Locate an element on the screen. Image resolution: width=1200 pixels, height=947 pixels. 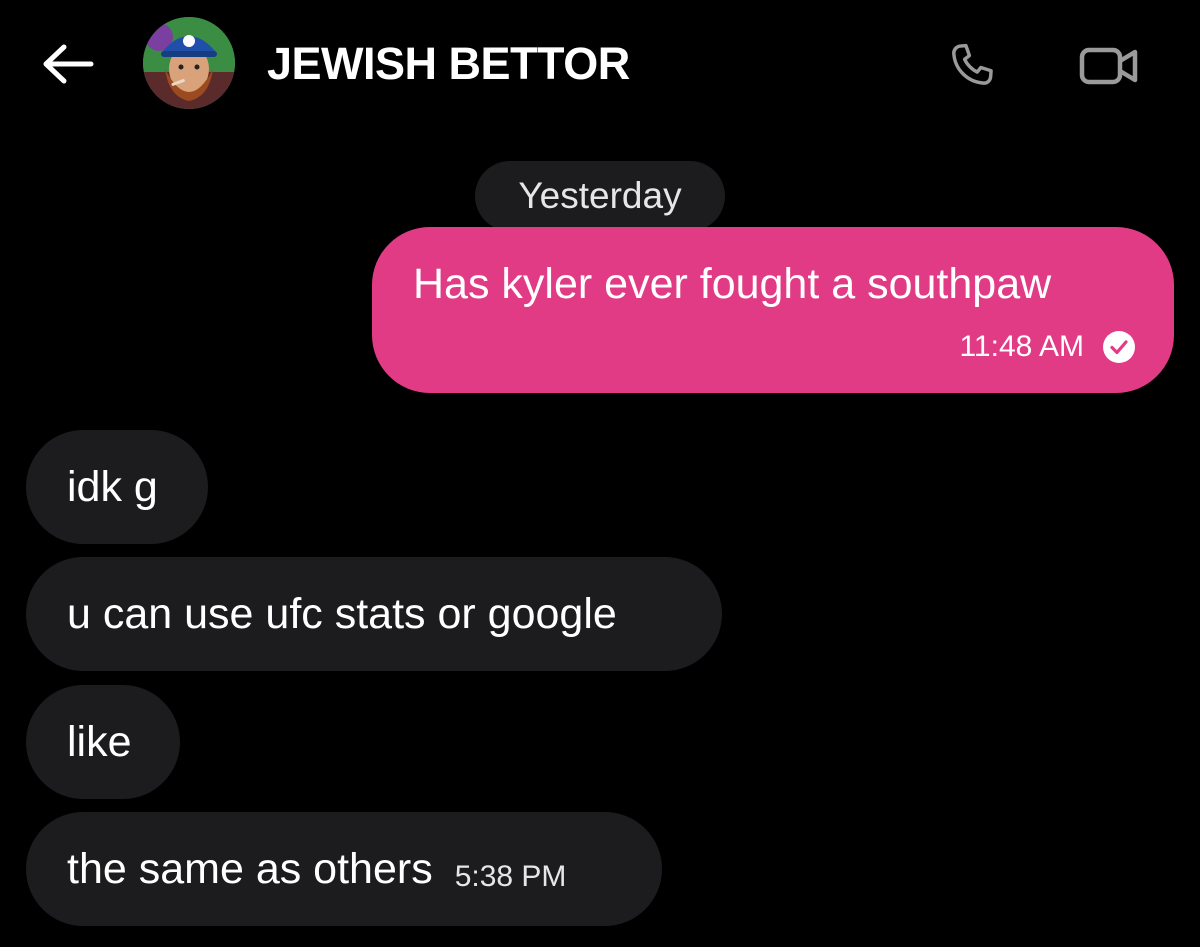
video-camera-icon is located at coordinates (1108, 66).